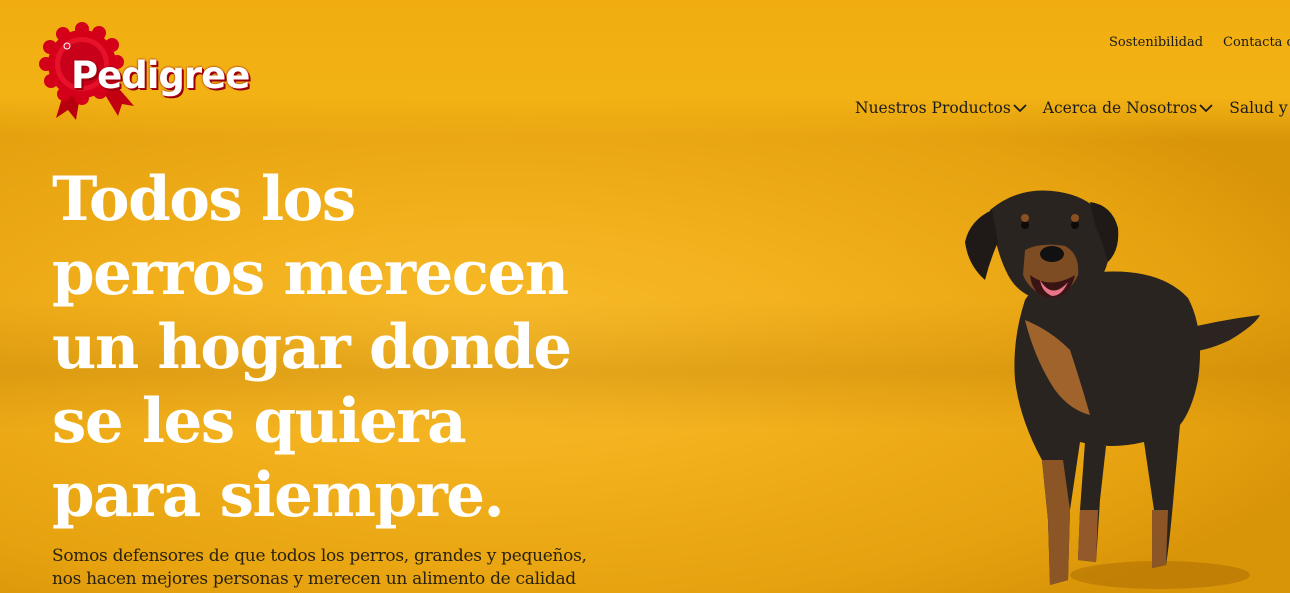  What do you see at coordinates (160, 75) in the screenshot?
I see `logo-wordmark: Pedigree` at bounding box center [160, 75].